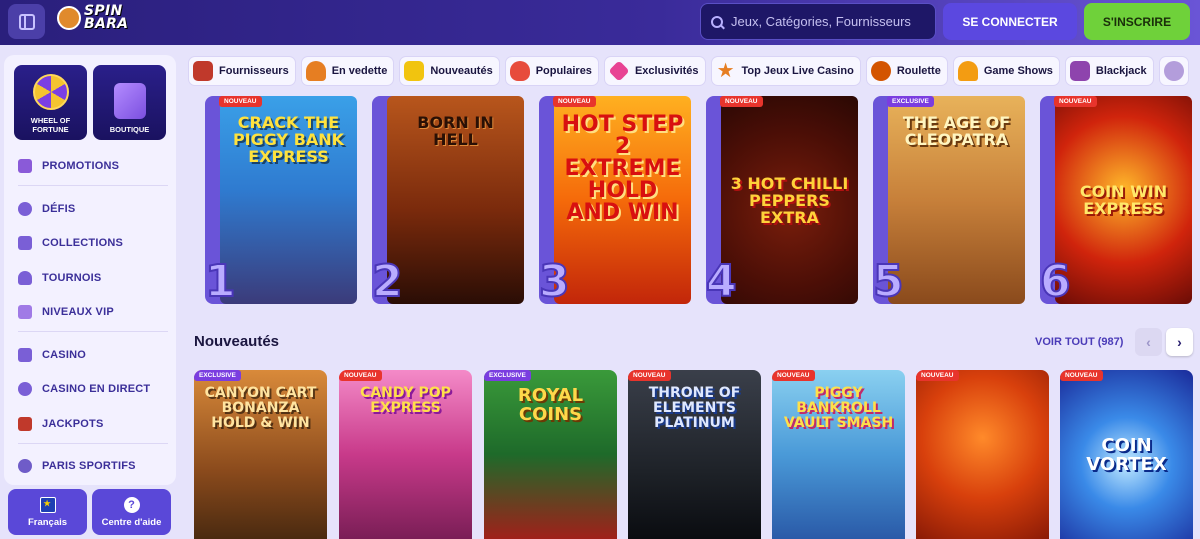 The image size is (1200, 539). I want to click on game-card: EXCLUSIVE CANYON CART BONANZA HOLD & WIN, so click(260, 454).